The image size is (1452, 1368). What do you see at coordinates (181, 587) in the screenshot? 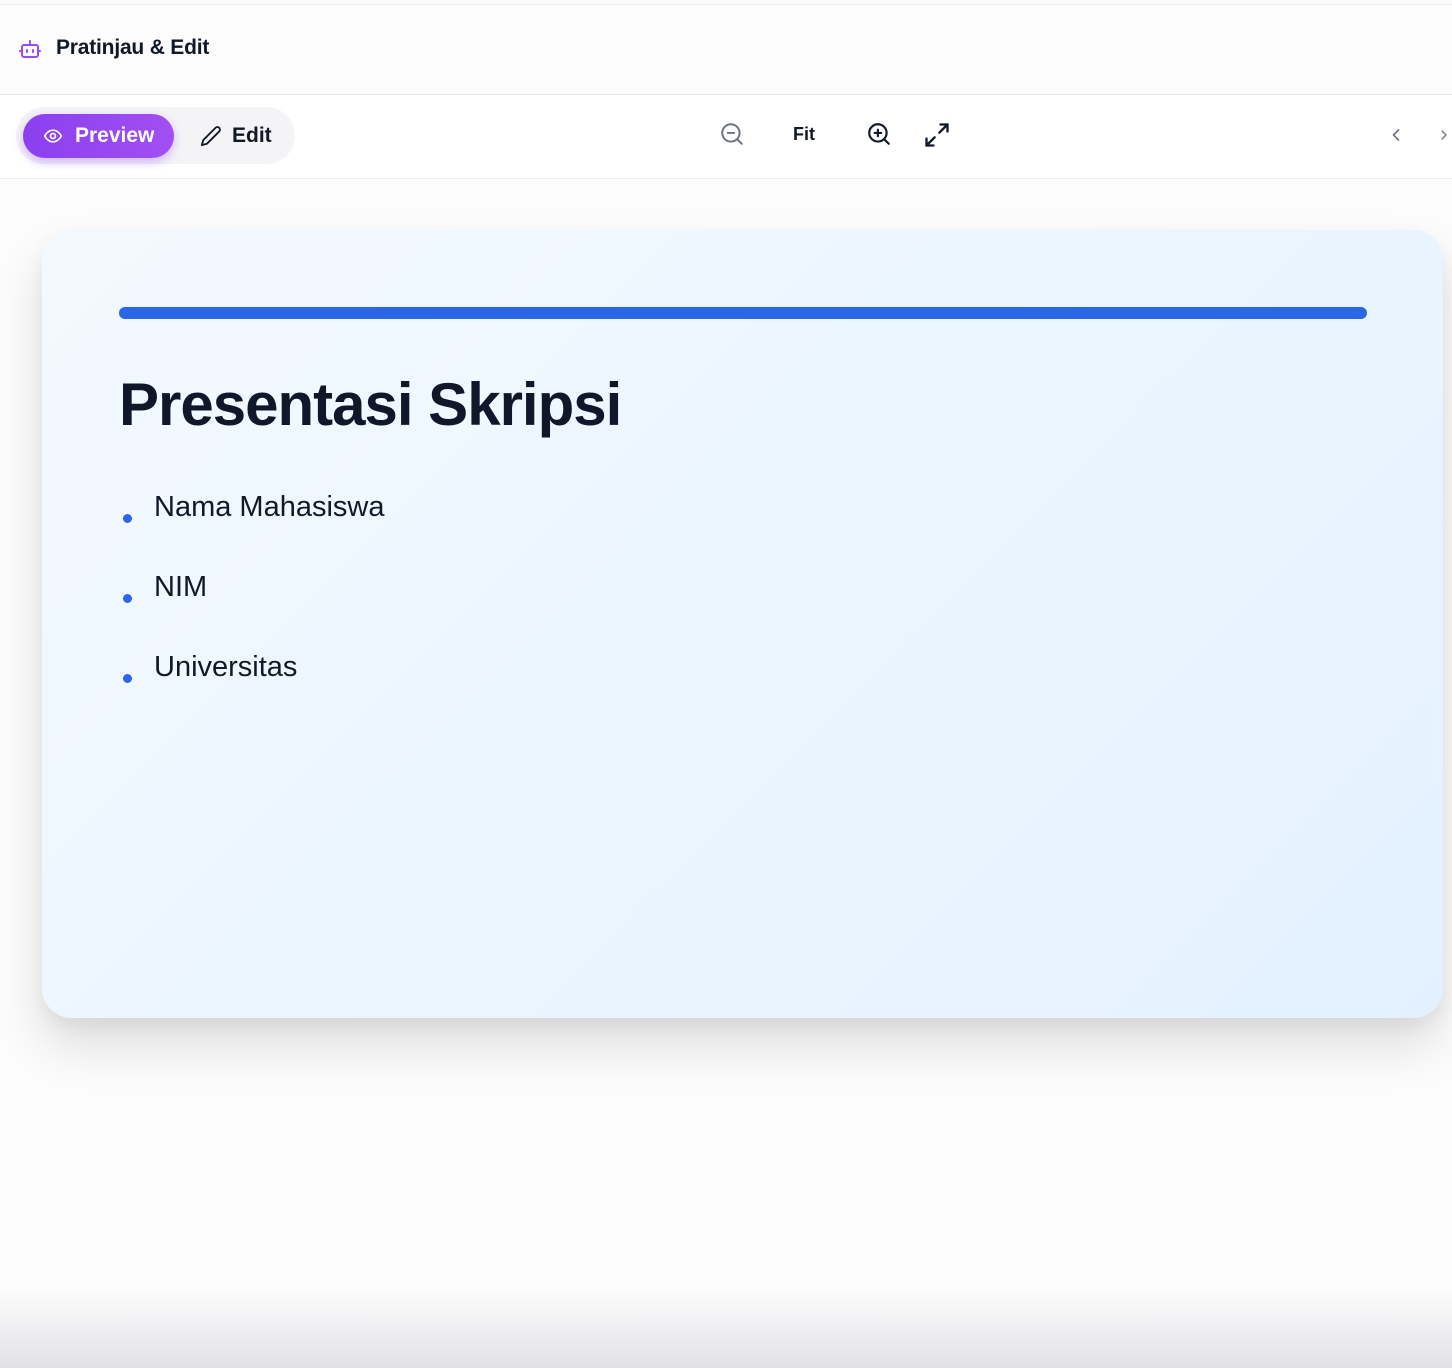
I see `bullet-text: NIM` at bounding box center [181, 587].